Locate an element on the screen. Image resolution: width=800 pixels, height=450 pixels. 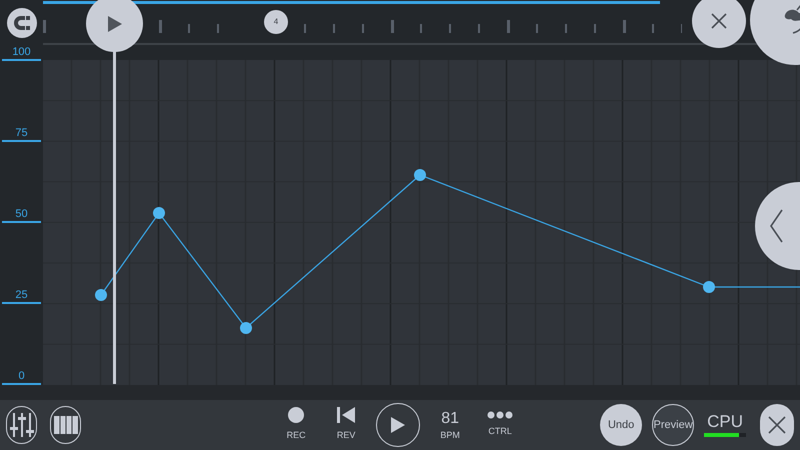
piano-button is located at coordinates (66, 425).